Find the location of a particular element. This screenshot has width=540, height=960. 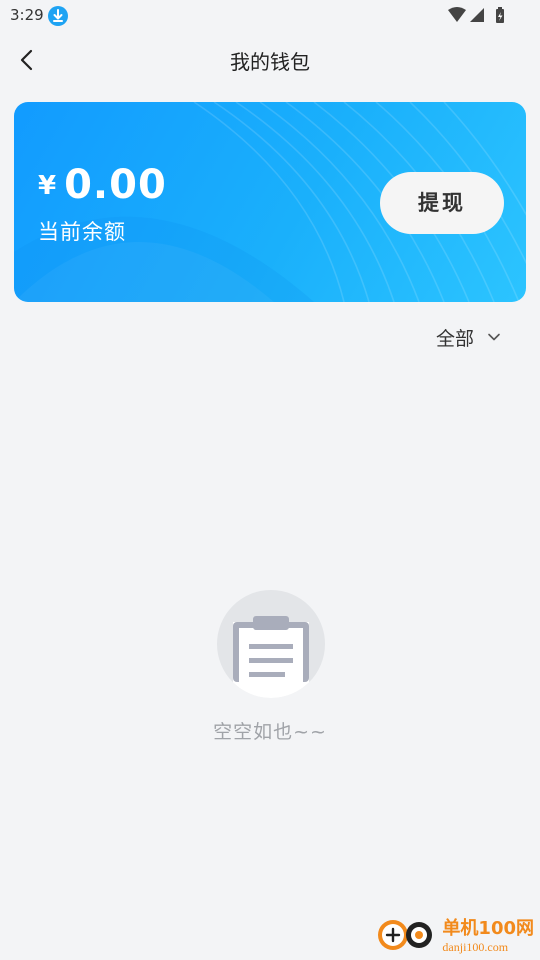

balance-amount-display: ¥0.00 is located at coordinates (102, 185).